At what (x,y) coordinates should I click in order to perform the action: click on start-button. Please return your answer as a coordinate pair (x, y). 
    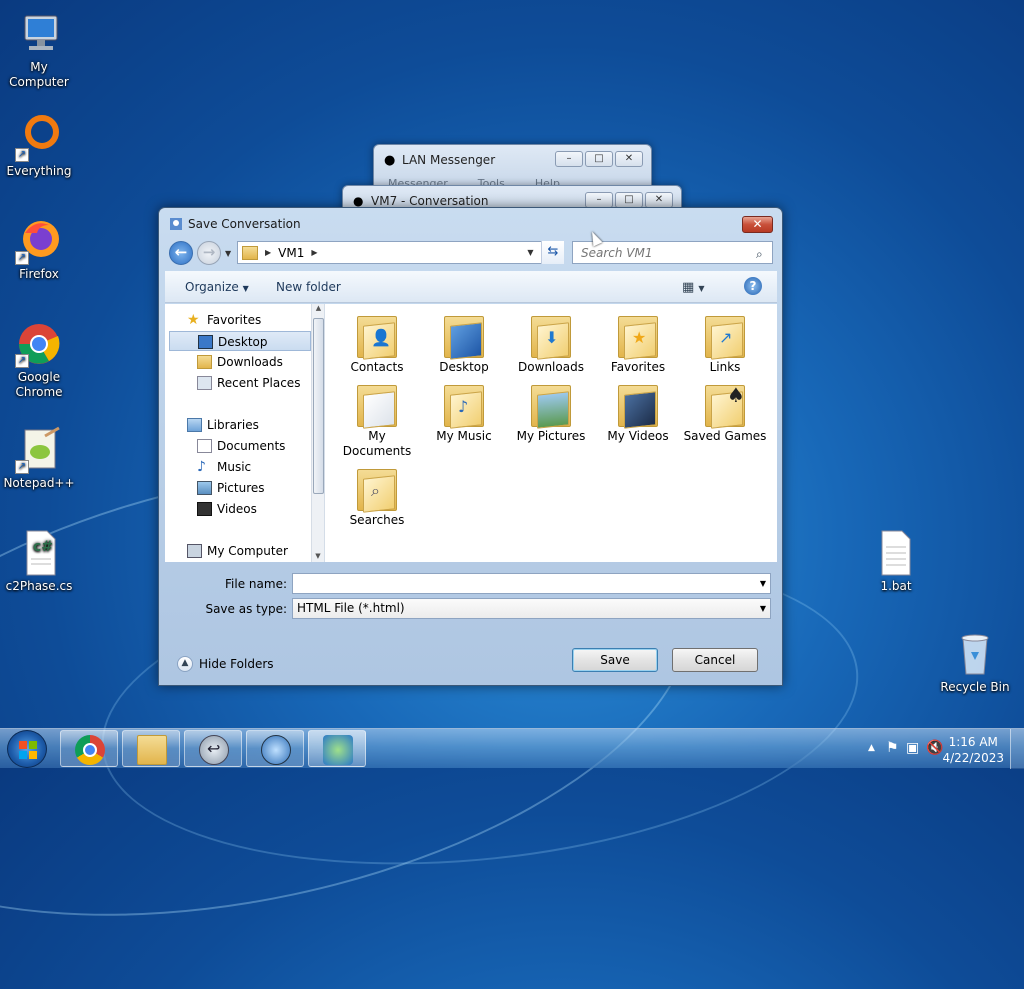
    Looking at the image, I should click on (27, 749).